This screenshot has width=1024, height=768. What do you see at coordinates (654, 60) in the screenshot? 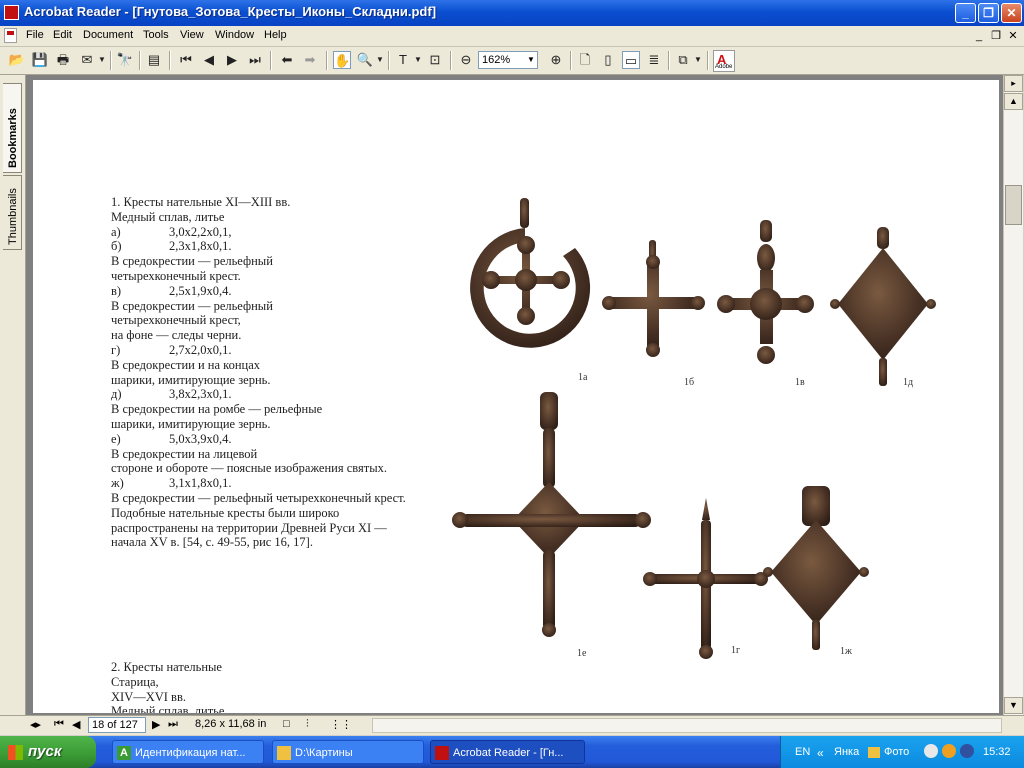
I see `reflow-icon: ≣` at bounding box center [654, 60].